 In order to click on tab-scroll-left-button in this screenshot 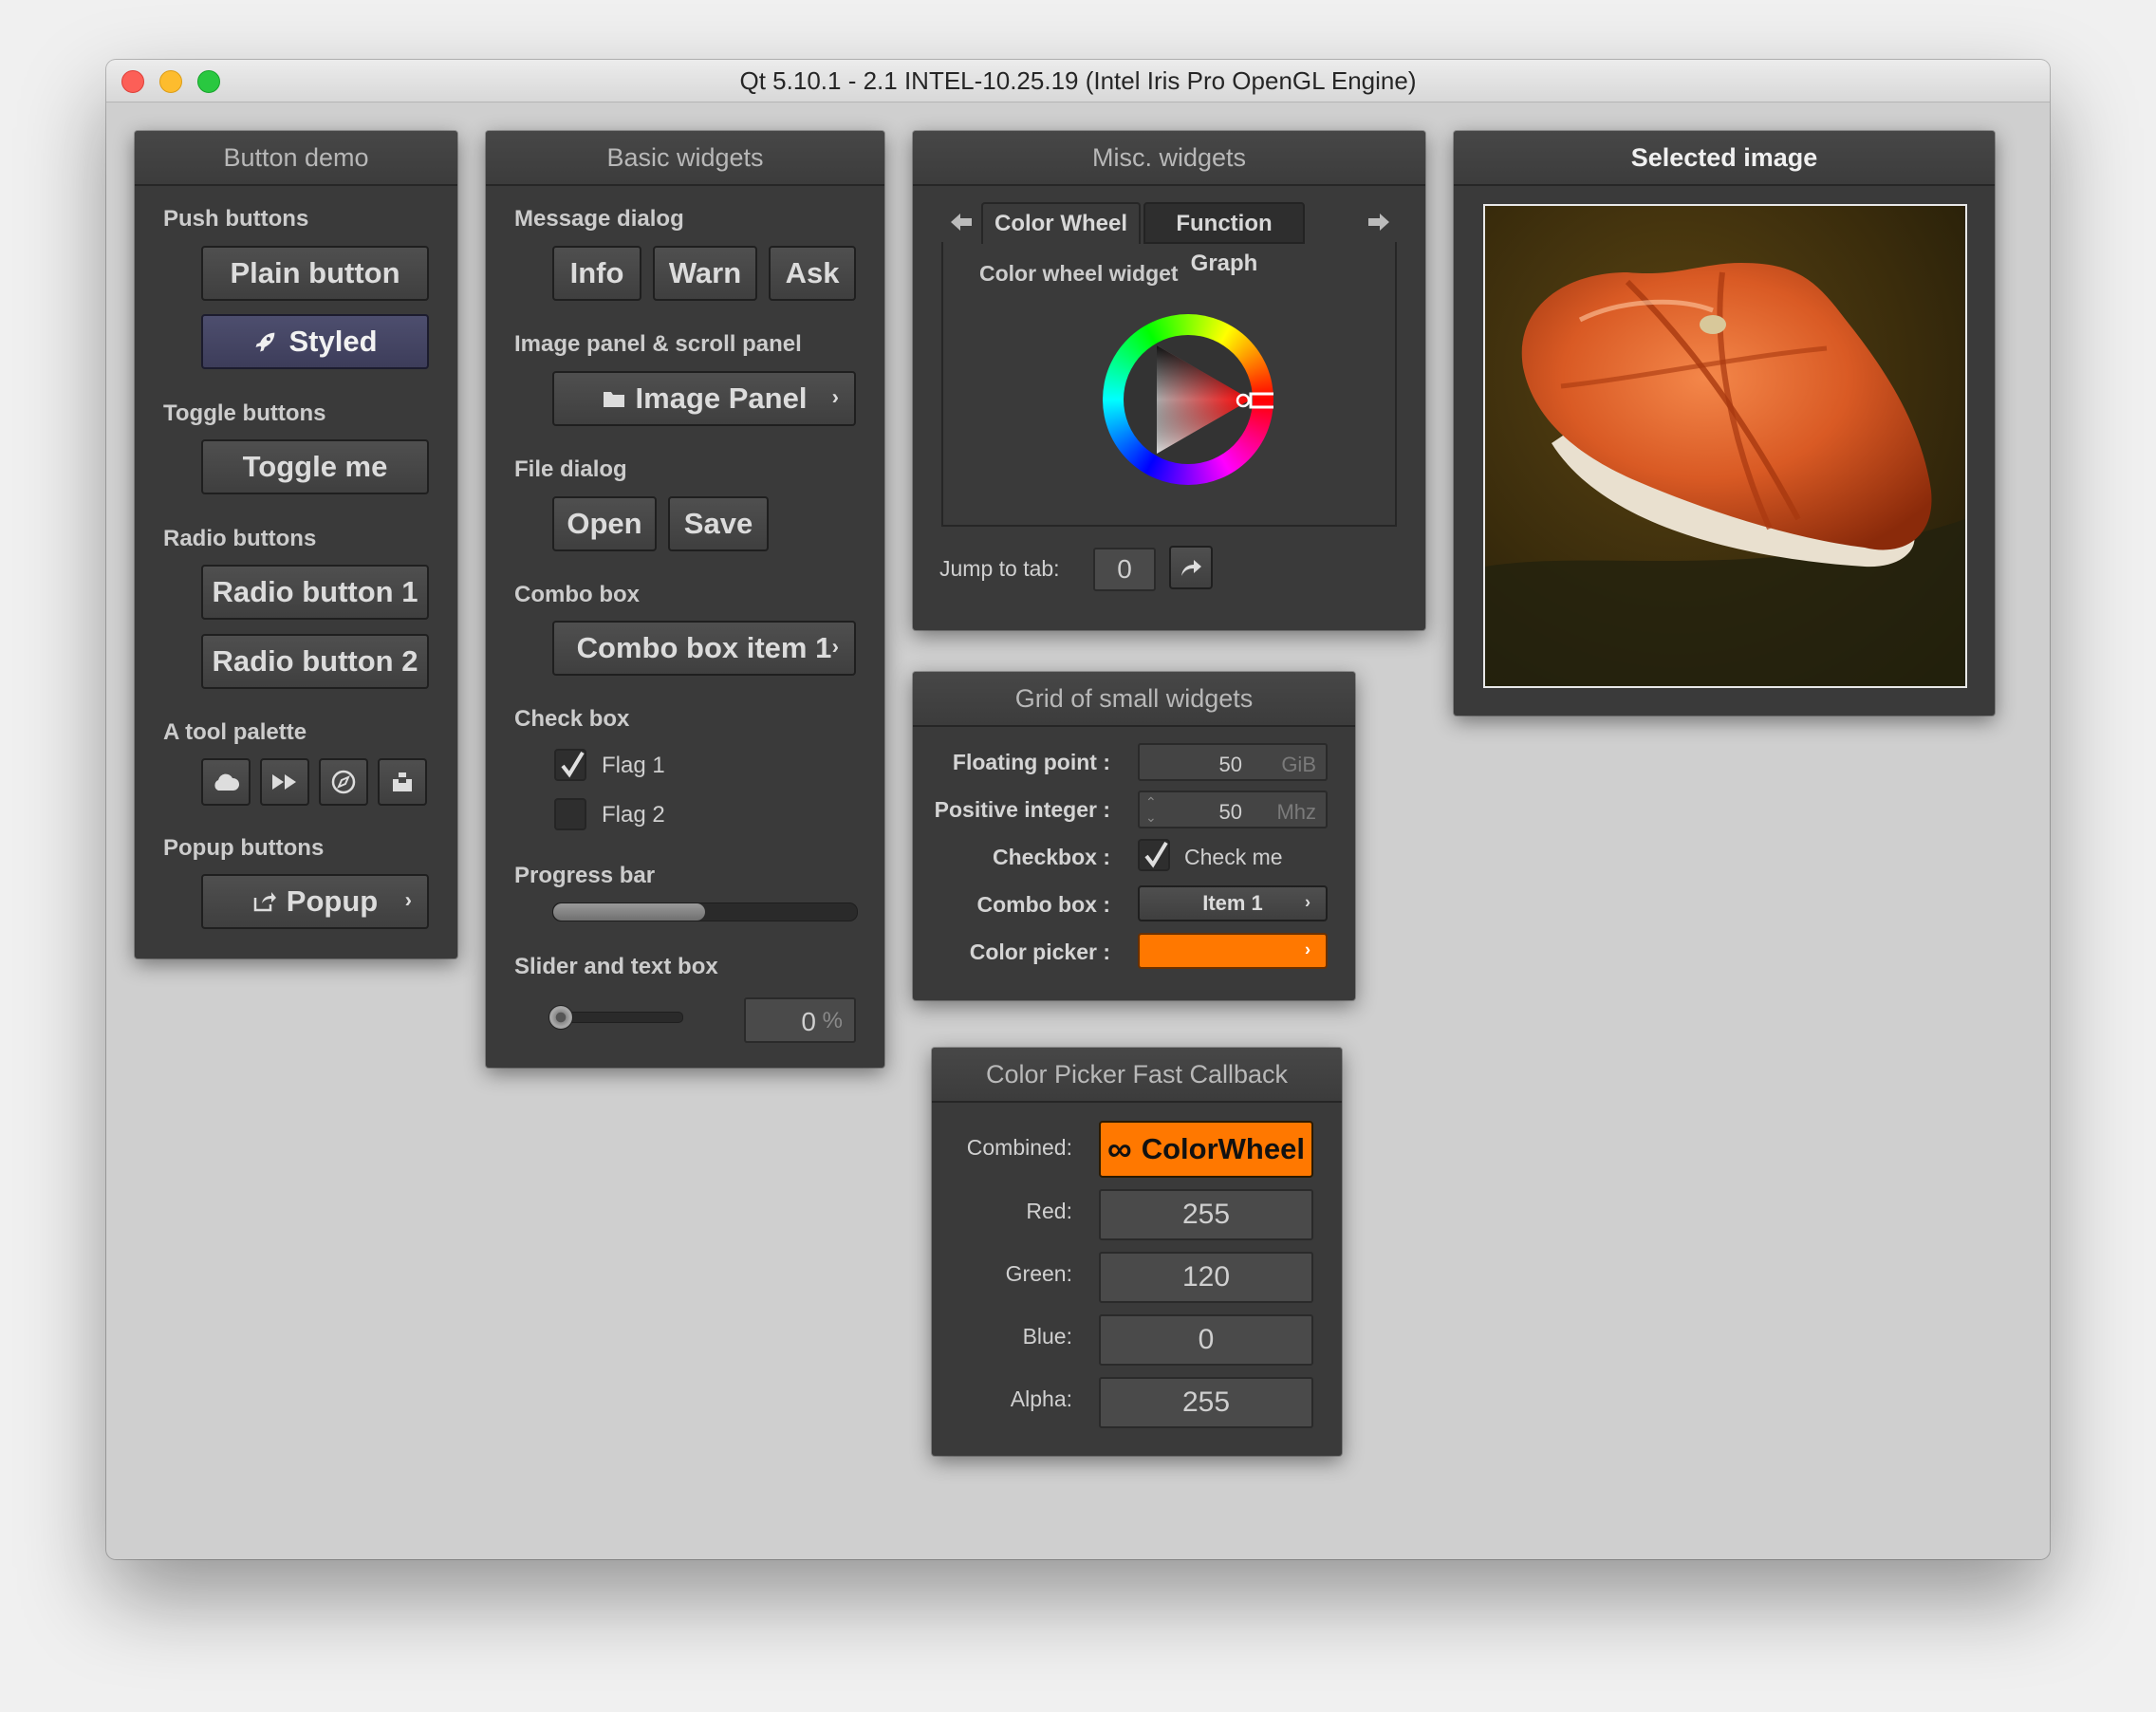, I will do `click(961, 224)`.